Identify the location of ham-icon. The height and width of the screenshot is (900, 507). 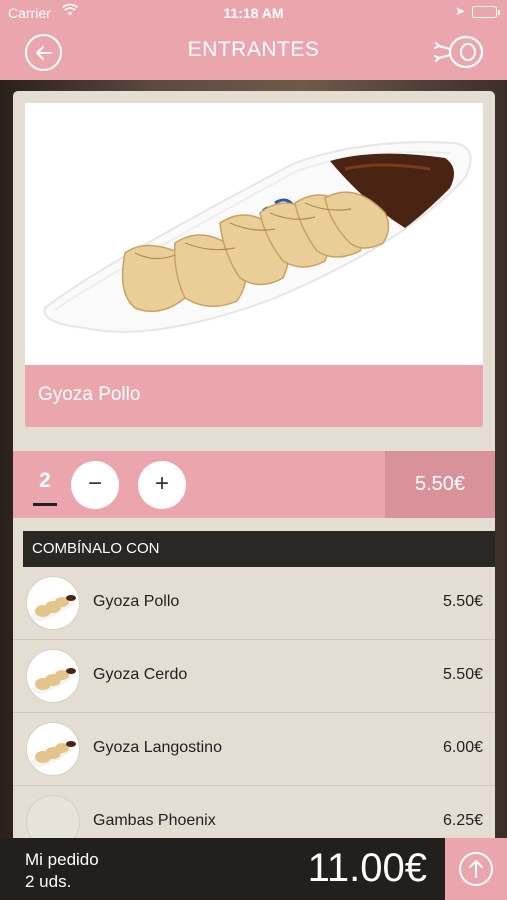
(459, 52).